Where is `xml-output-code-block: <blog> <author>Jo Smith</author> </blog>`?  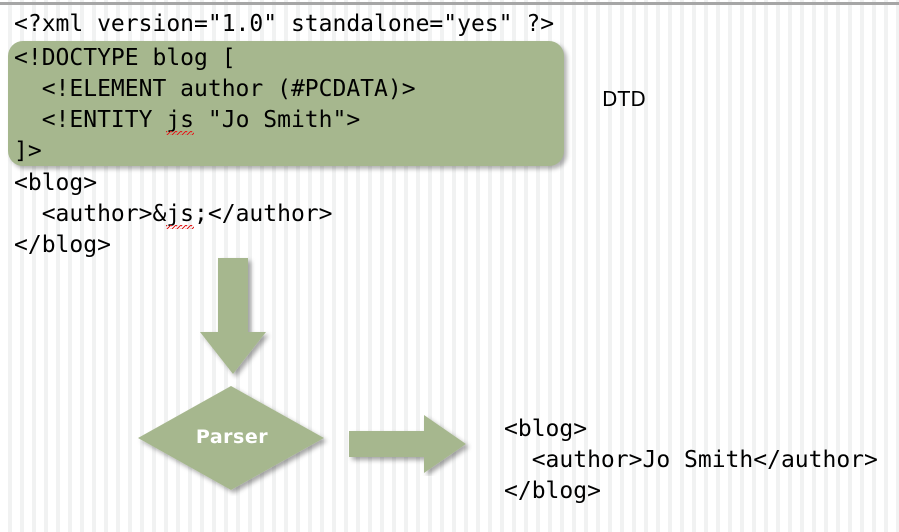 xml-output-code-block: <blog> <author>Jo Smith</author> </blog> is located at coordinates (691, 460).